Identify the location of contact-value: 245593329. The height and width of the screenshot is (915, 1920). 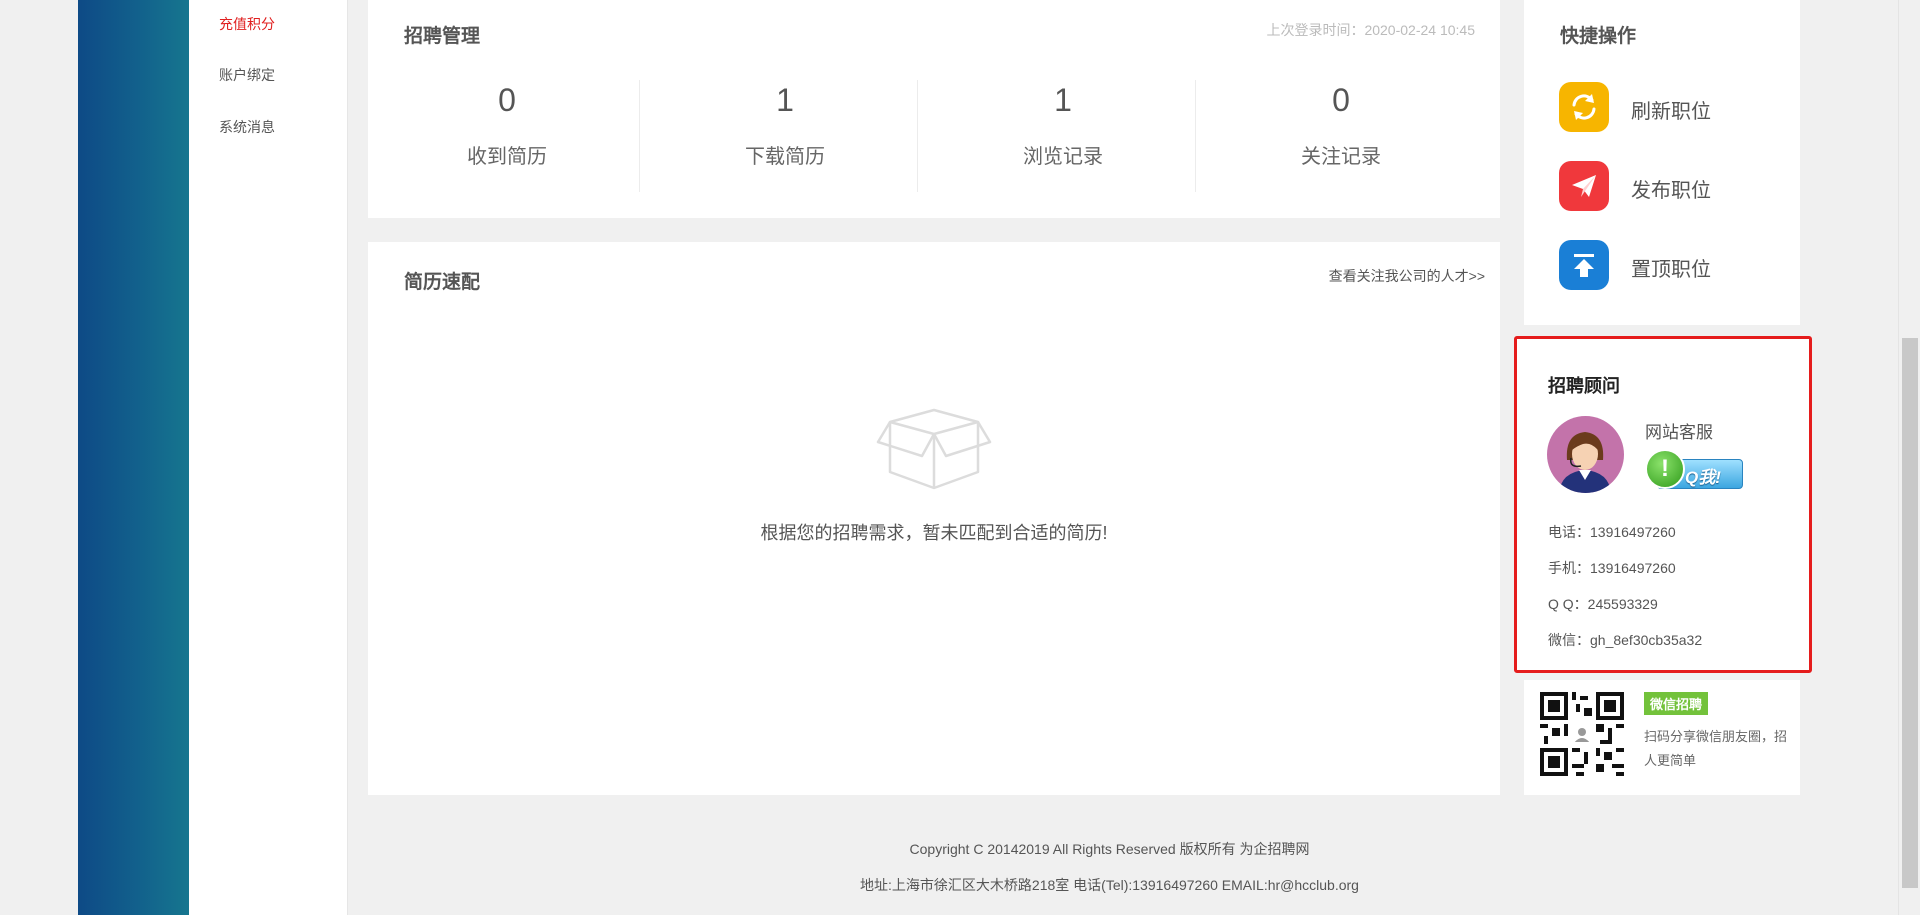
(1622, 604).